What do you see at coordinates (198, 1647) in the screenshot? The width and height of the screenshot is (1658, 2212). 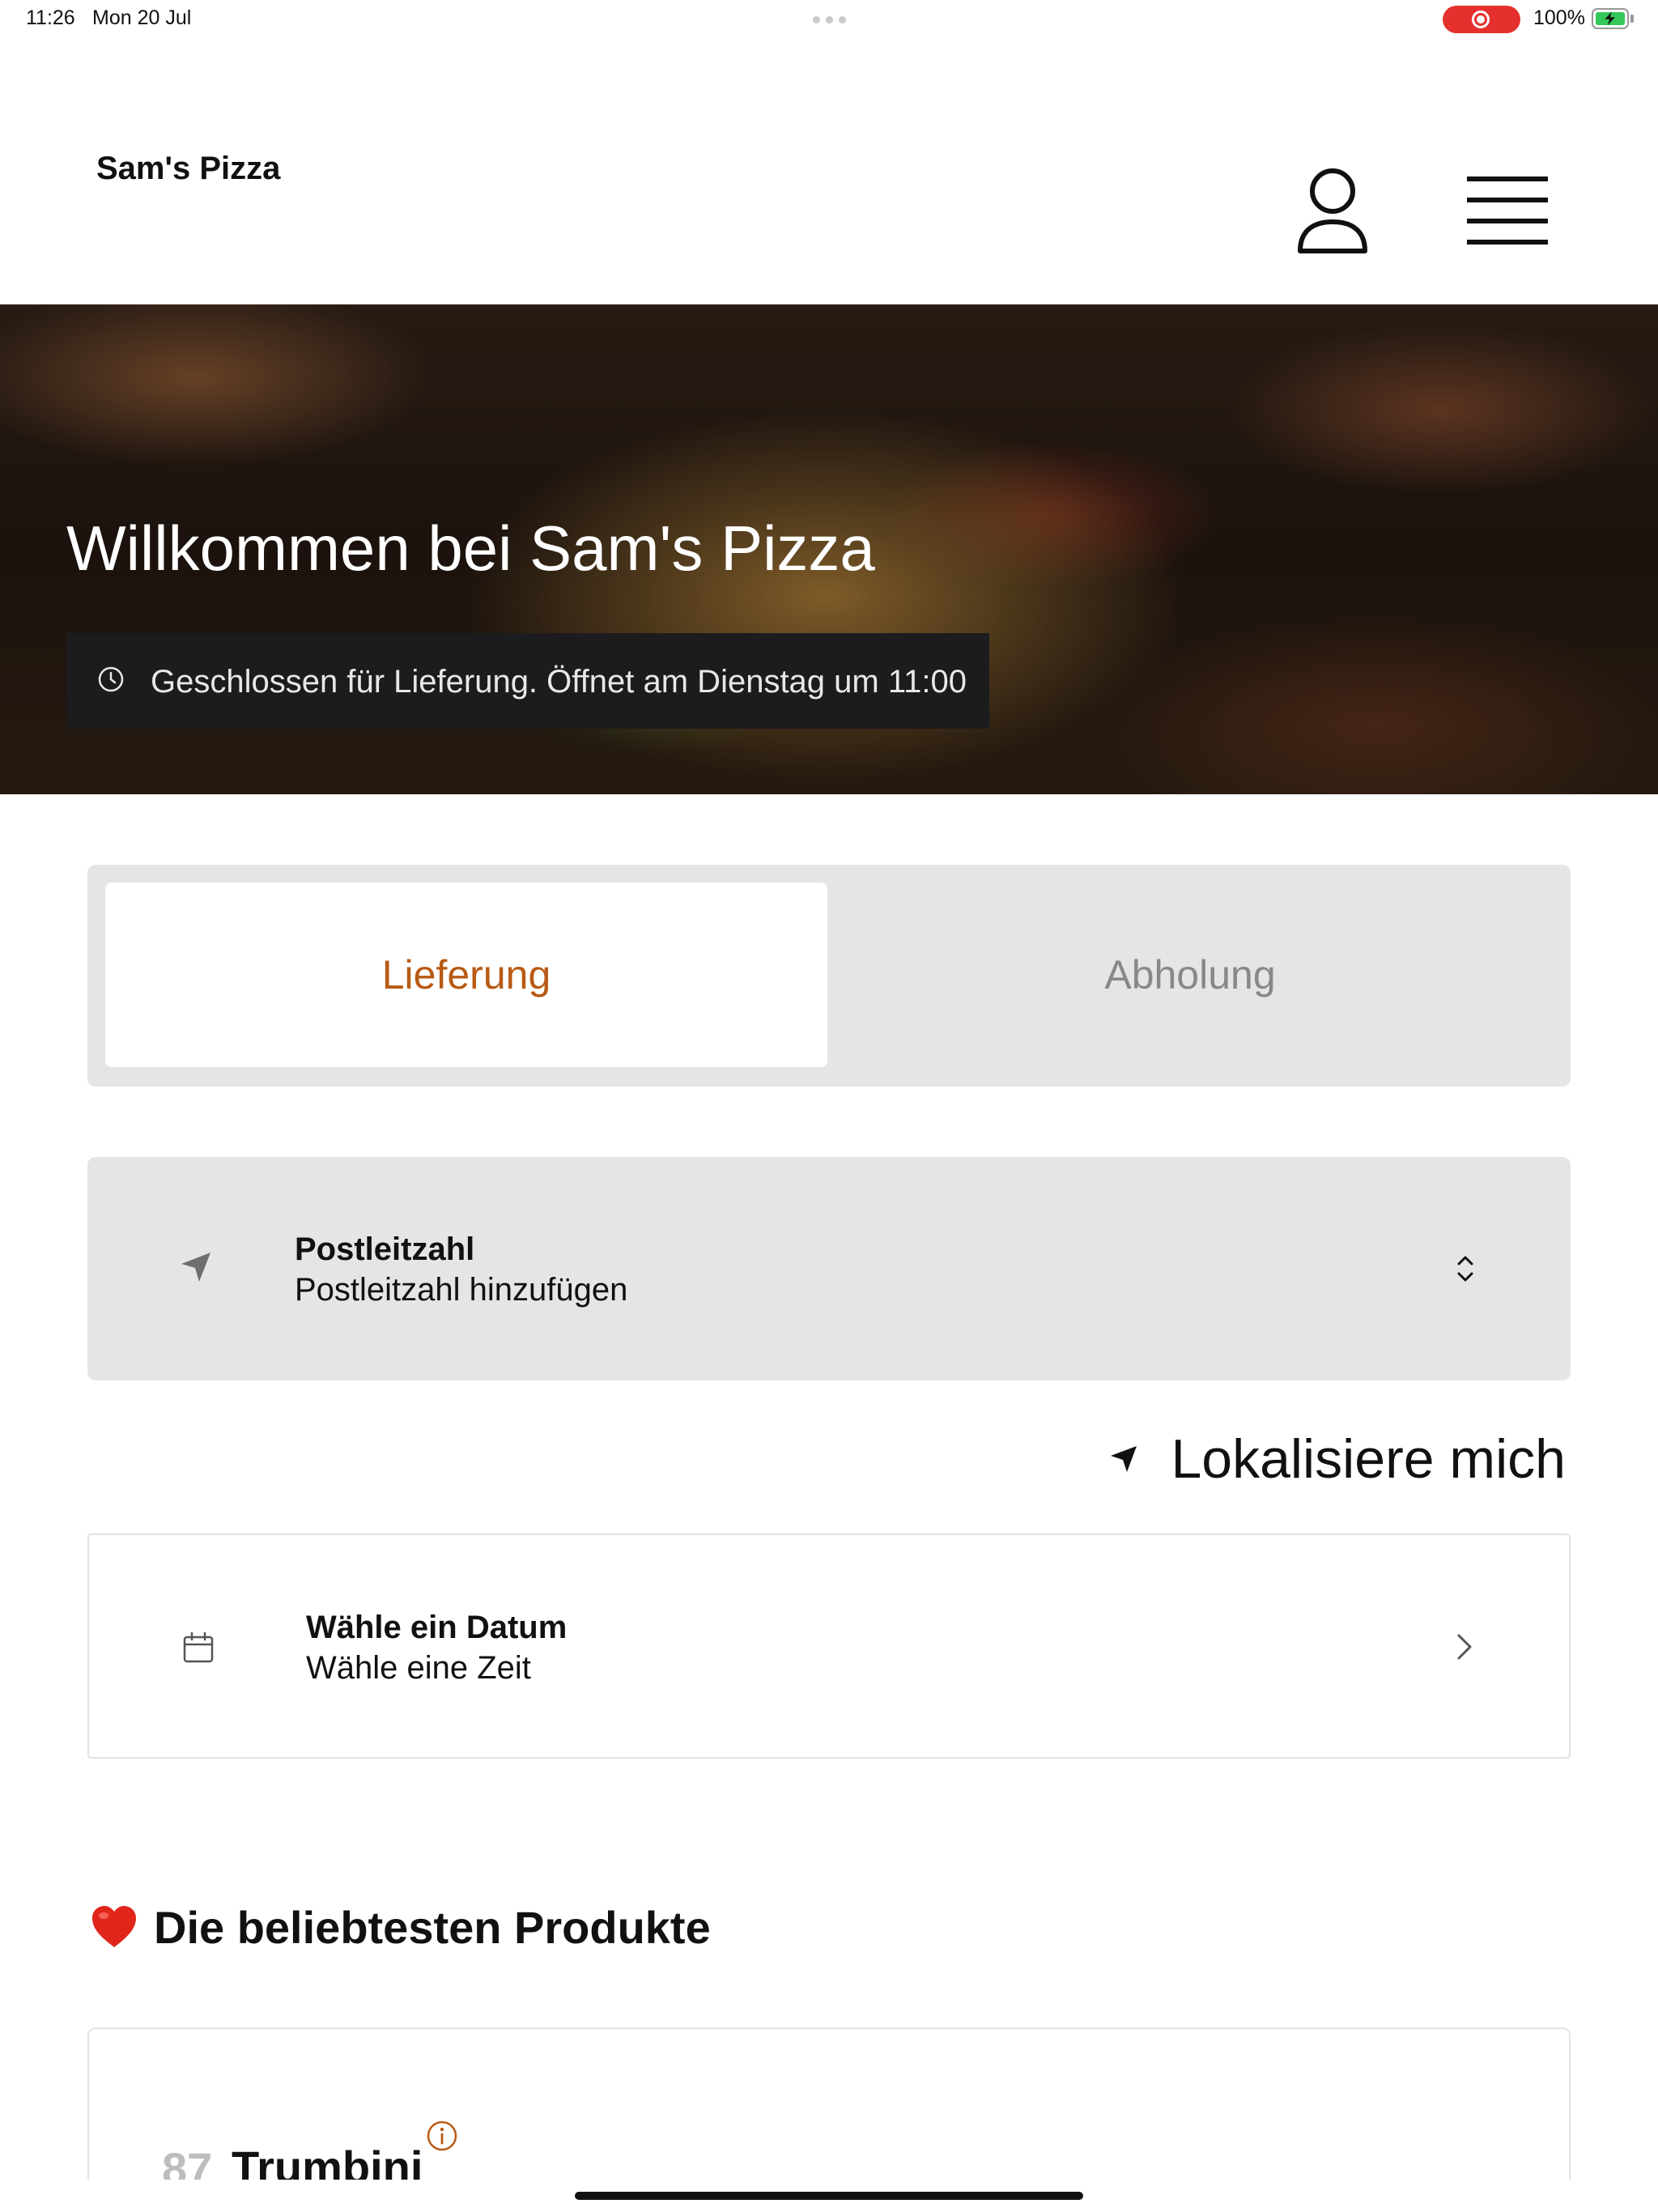 I see `calendar-icon` at bounding box center [198, 1647].